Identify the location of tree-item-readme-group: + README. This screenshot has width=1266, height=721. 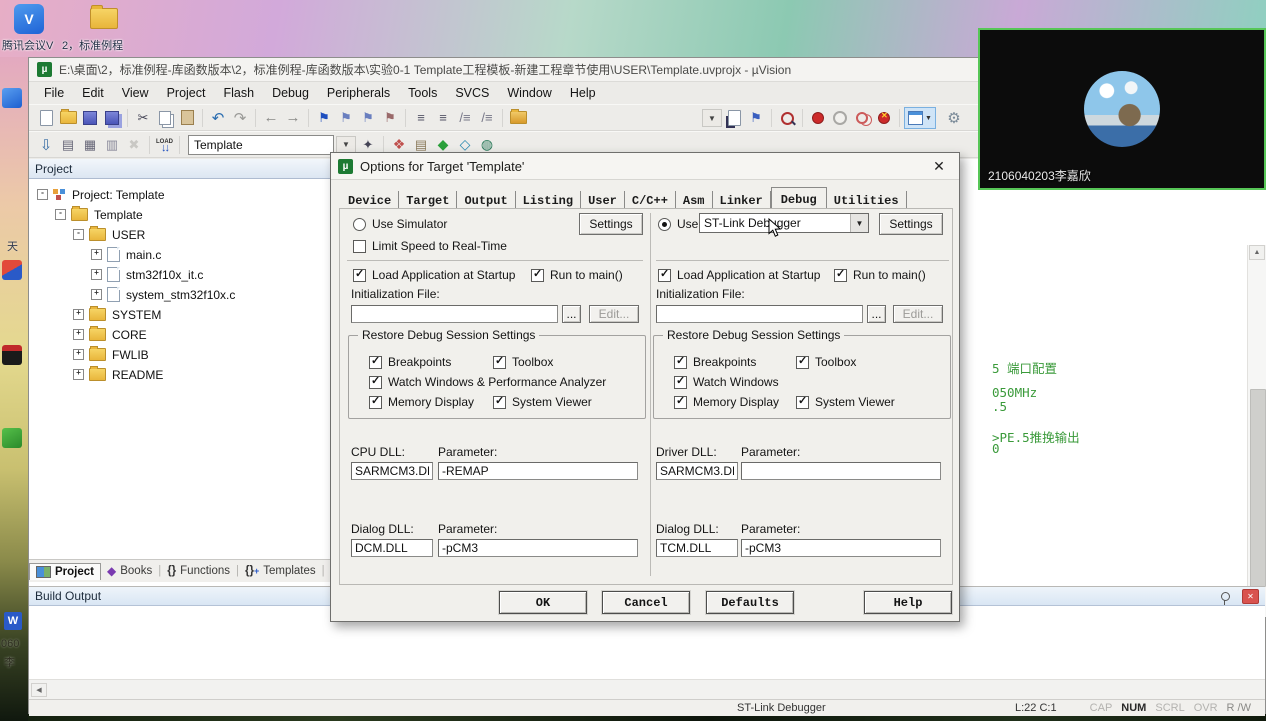
(118, 374).